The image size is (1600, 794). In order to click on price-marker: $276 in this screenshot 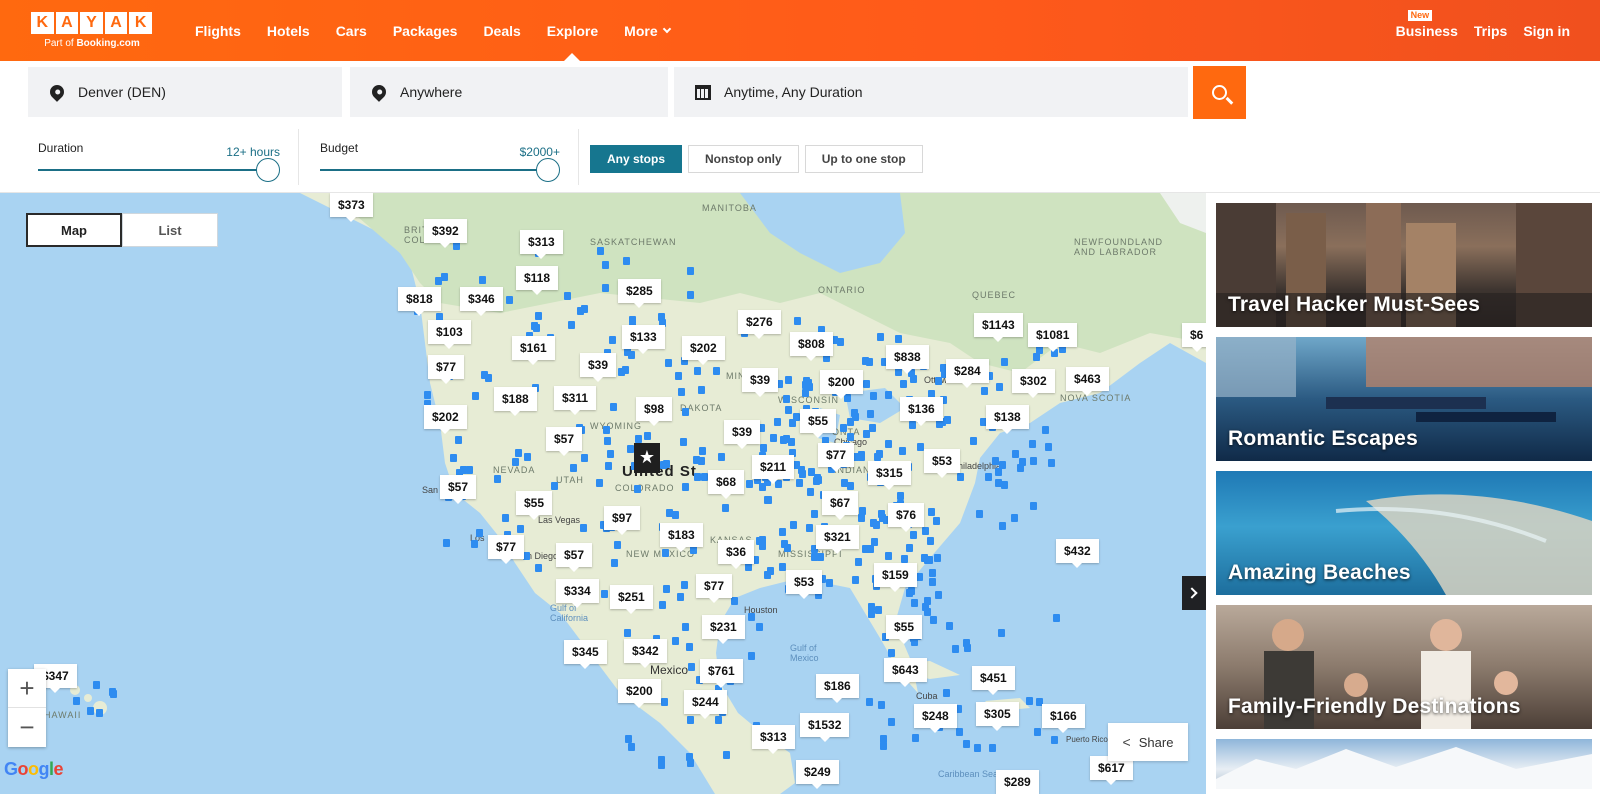, I will do `click(759, 324)`.